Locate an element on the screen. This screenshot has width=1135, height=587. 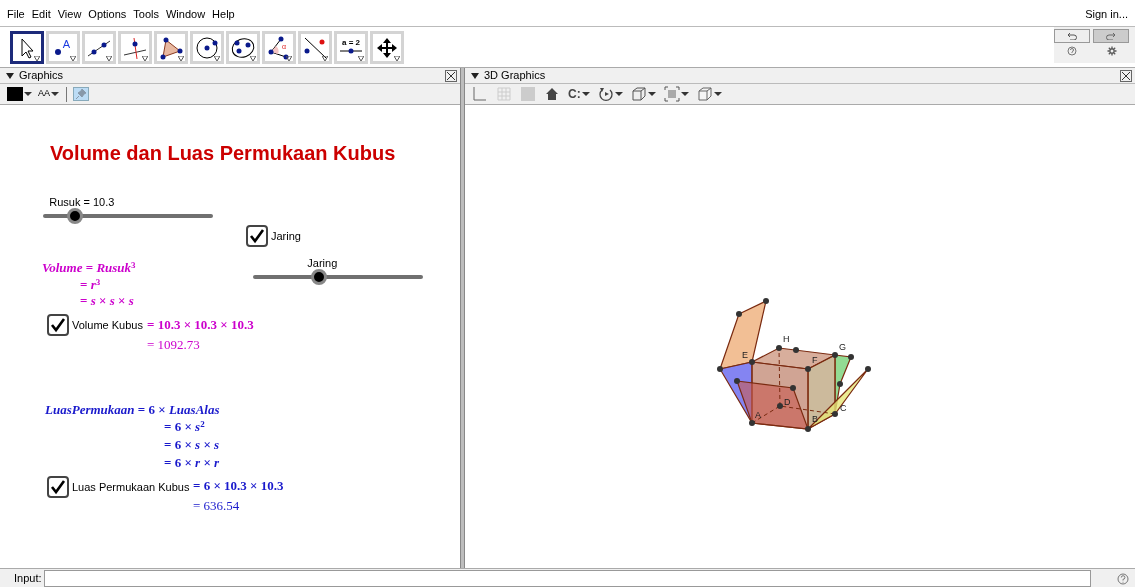
tool-label: A is located at coordinates (66, 44).